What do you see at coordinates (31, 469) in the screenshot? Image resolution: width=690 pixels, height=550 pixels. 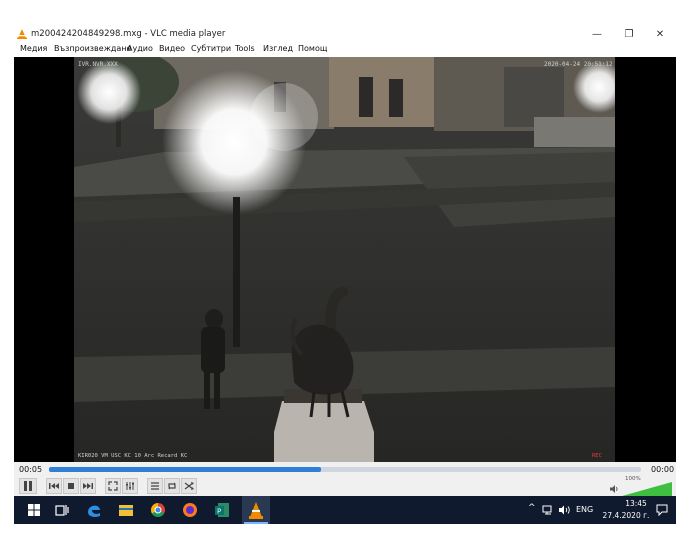 I see `time-elapsed: 00:05` at bounding box center [31, 469].